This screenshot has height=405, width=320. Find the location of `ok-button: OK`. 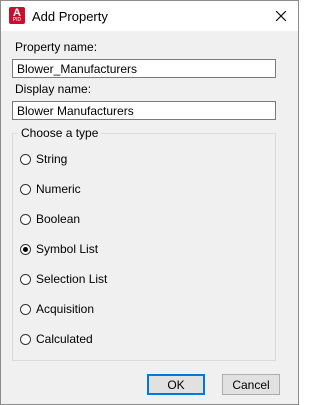

ok-button: OK is located at coordinates (176, 384).